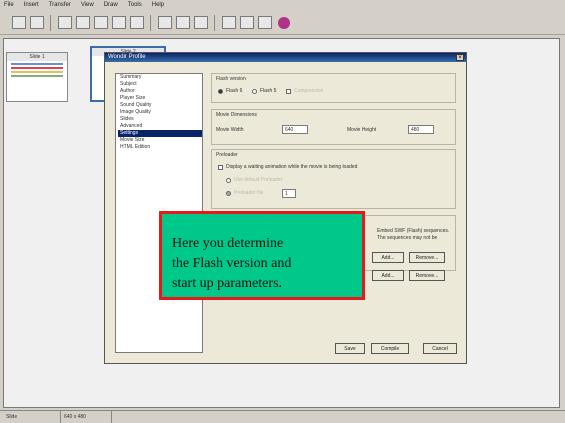 The image size is (565, 423). What do you see at coordinates (119, 22) in the screenshot?
I see `undo-icon` at bounding box center [119, 22].